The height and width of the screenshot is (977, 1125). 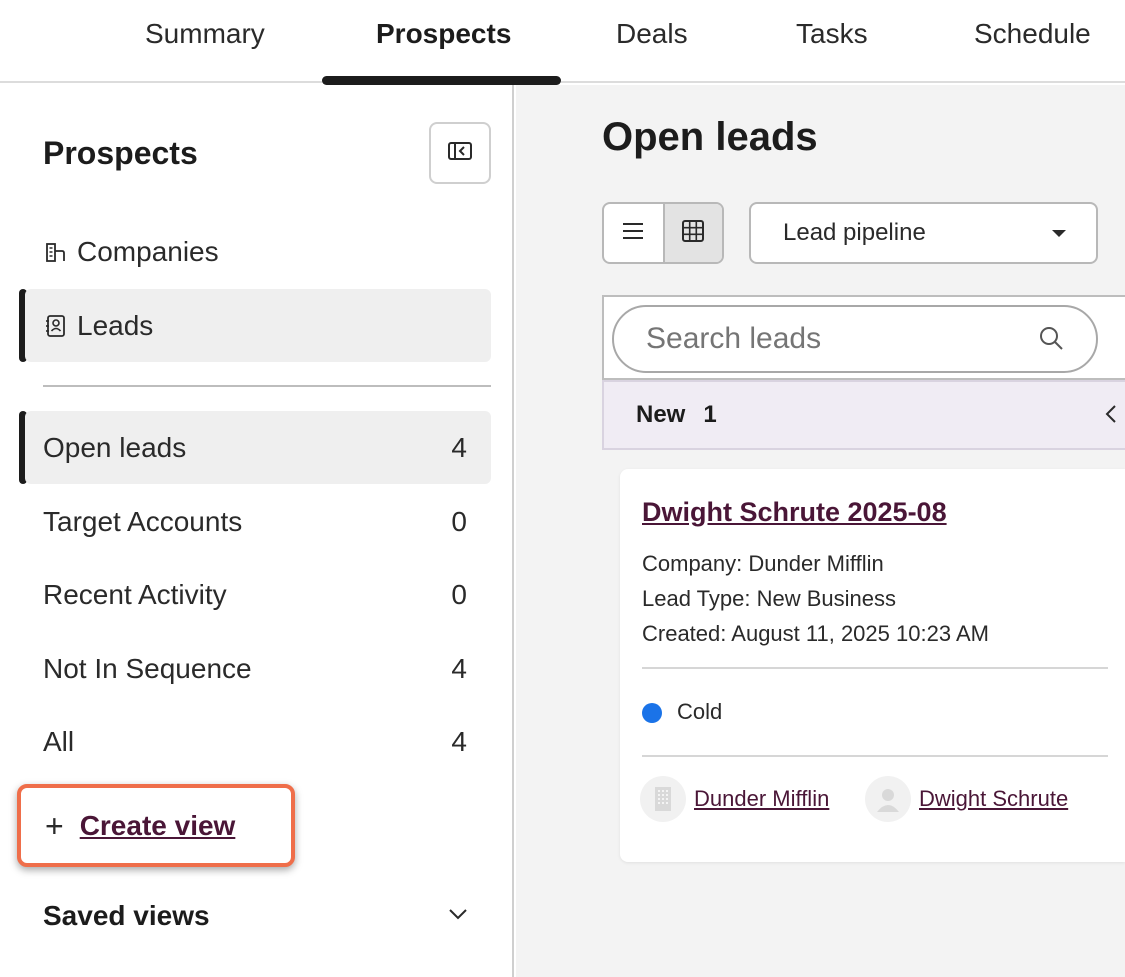 What do you see at coordinates (763, 563) in the screenshot?
I see `lead-company-line: Company: Dunder Mifflin` at bounding box center [763, 563].